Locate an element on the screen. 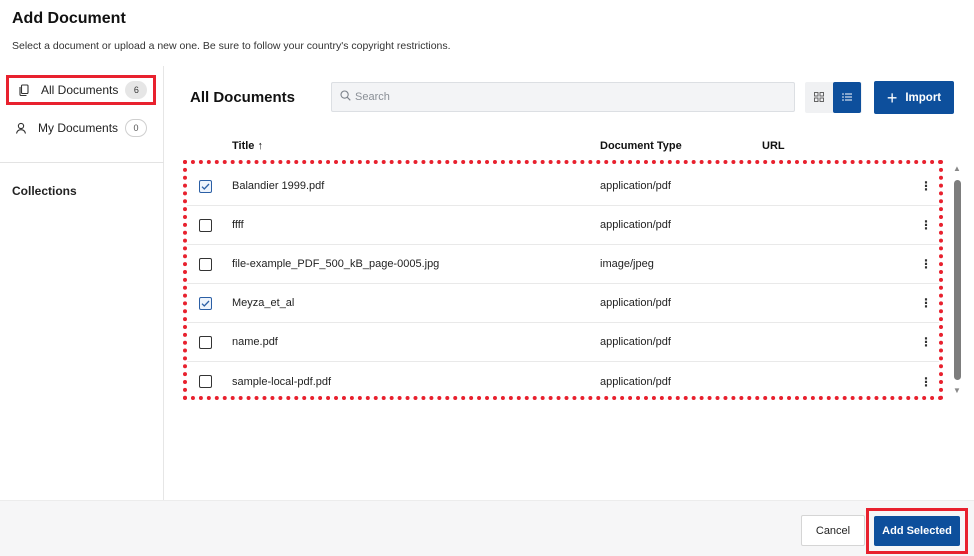 This screenshot has height=556, width=974. sidebar-item-my-documents: My Documents 0 is located at coordinates (81, 128).